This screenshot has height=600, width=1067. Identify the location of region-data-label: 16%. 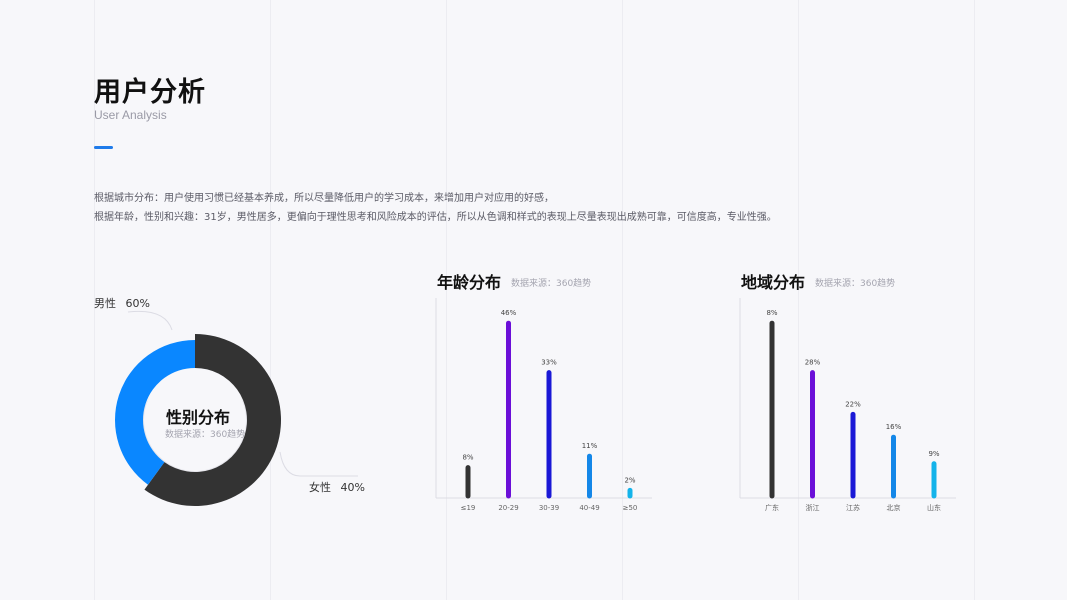
(894, 427).